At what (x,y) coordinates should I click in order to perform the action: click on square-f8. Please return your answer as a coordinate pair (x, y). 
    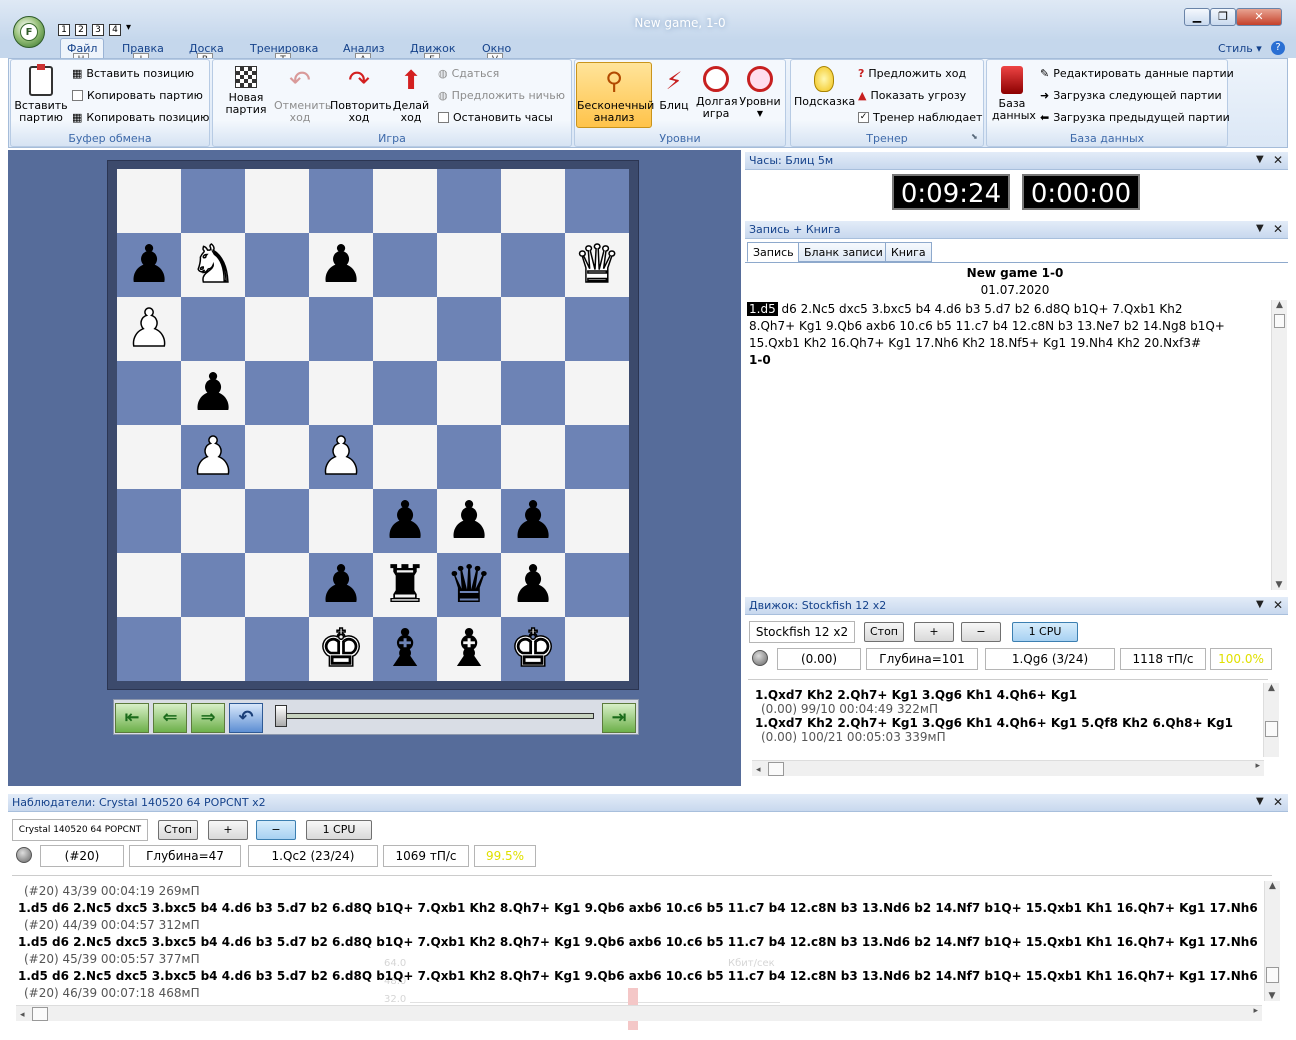
    Looking at the image, I should click on (469, 201).